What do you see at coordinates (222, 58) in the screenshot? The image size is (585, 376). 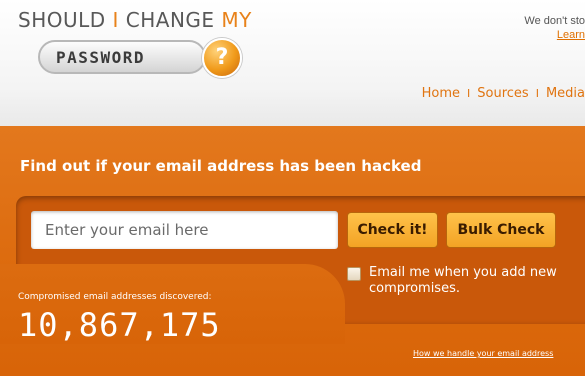 I see `question-mark-icon: ?` at bounding box center [222, 58].